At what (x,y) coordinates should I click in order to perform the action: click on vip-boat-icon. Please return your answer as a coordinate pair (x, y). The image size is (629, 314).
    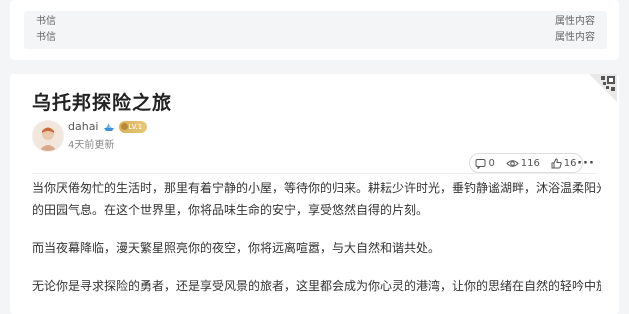
    Looking at the image, I should click on (108, 126).